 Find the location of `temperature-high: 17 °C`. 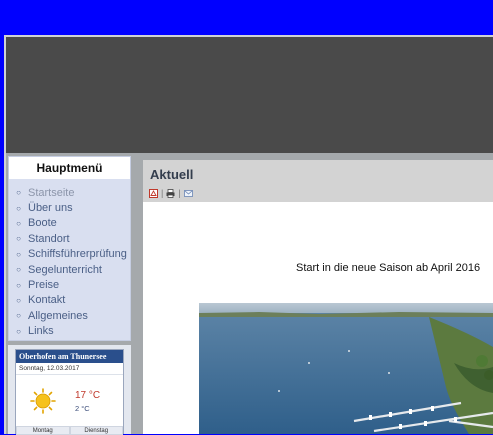

temperature-high: 17 °C is located at coordinates (88, 395).